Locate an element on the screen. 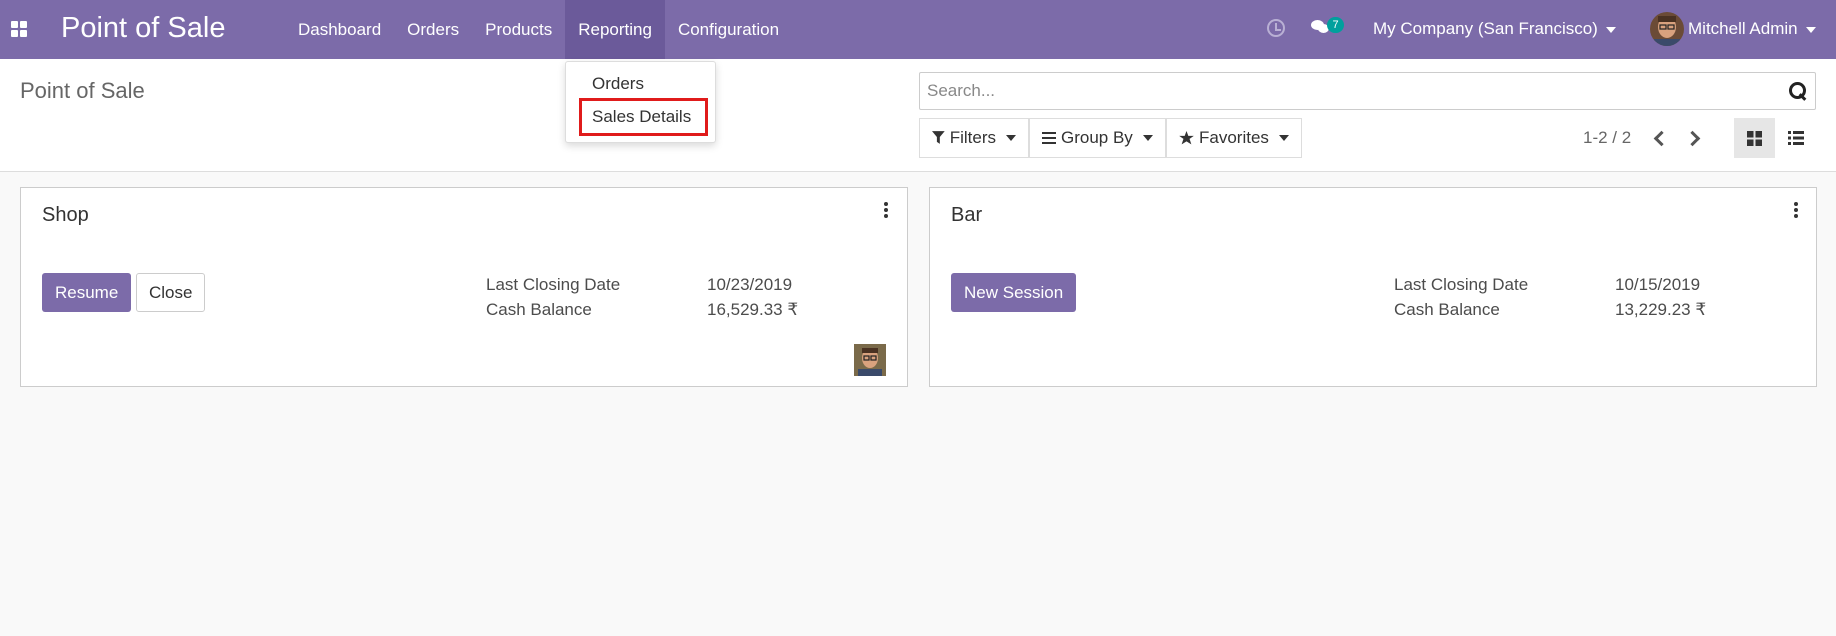  filters-button: Filters is located at coordinates (974, 138).